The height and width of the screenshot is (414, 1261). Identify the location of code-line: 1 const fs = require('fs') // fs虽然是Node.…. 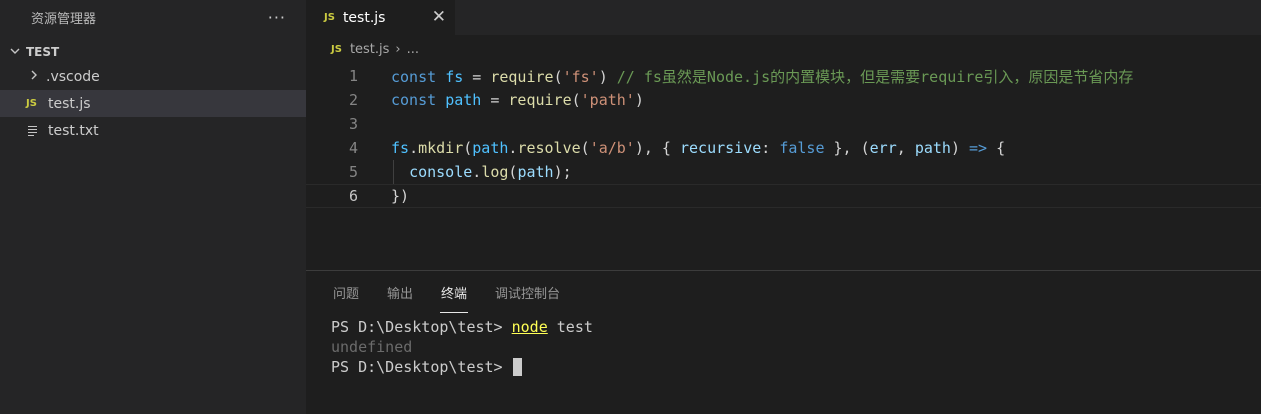
(783, 76).